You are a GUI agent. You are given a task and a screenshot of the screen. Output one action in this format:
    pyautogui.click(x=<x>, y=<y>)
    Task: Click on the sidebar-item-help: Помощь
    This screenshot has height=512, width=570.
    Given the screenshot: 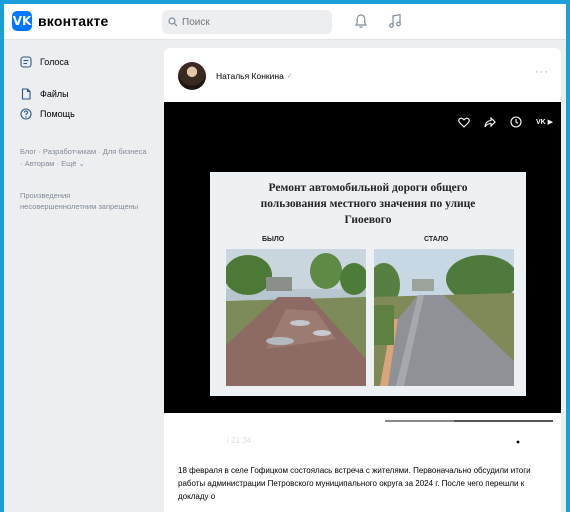 What is the action you would take?
    pyautogui.click(x=80, y=114)
    